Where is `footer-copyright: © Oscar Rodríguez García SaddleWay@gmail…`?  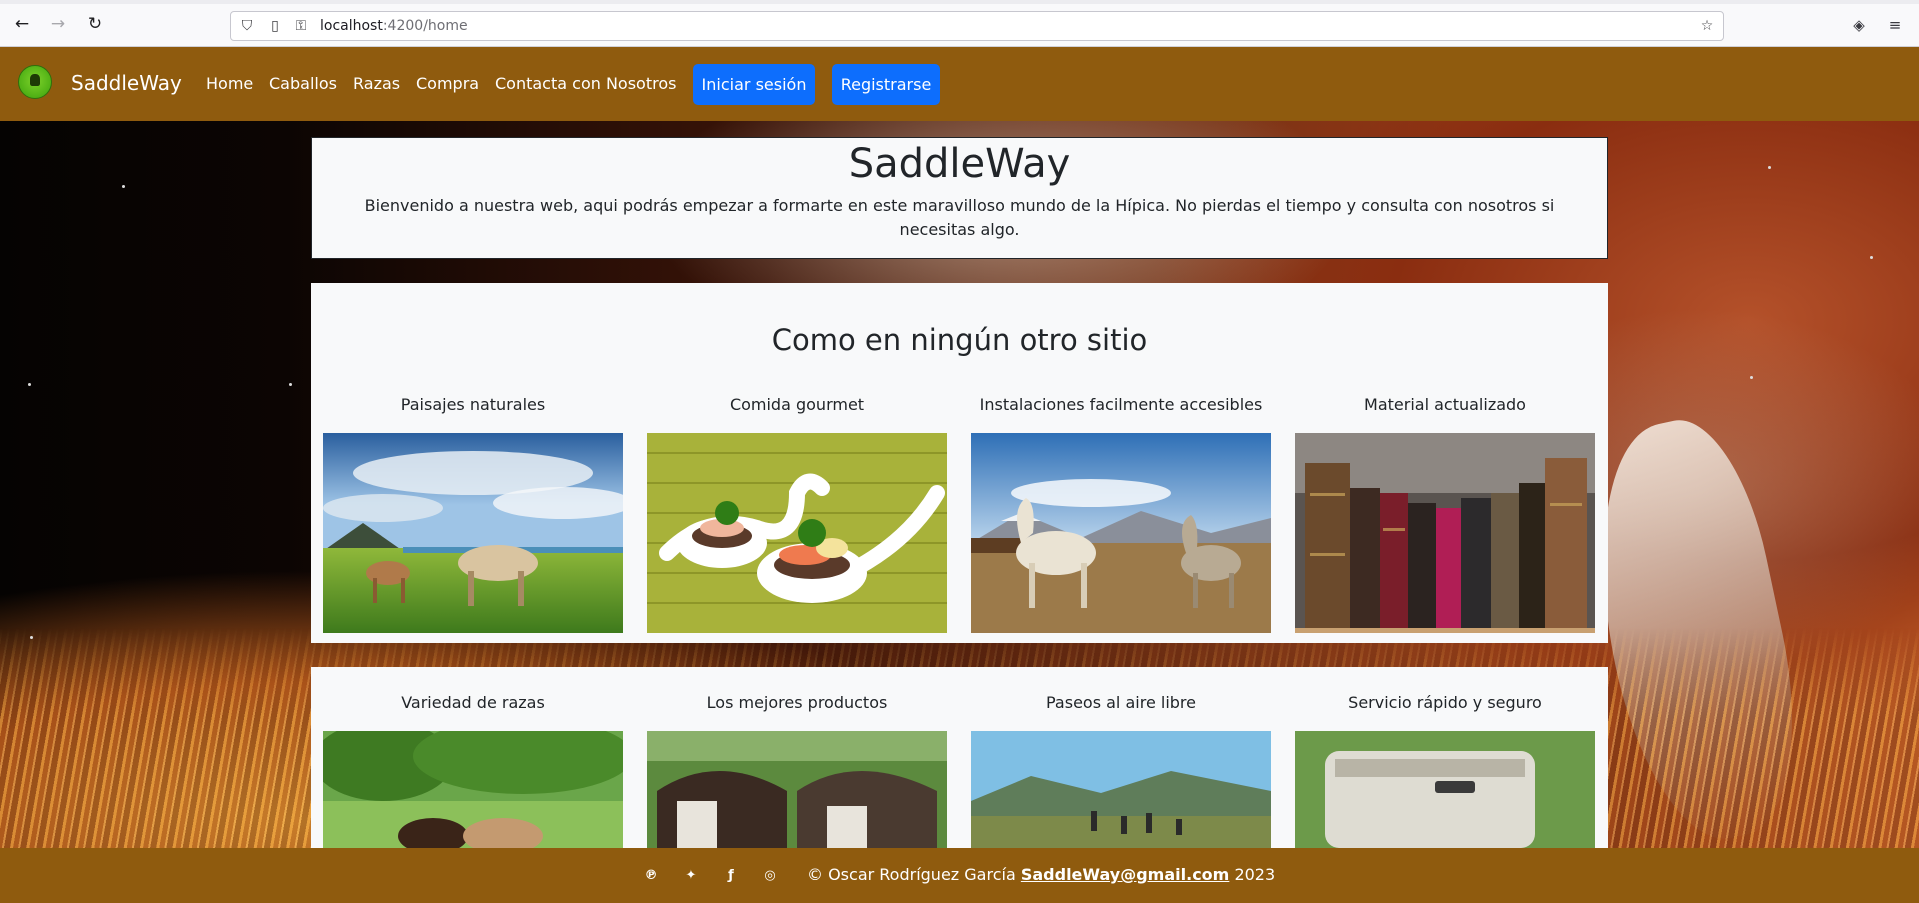 footer-copyright: © Oscar Rodríguez García SaddleWay@gmail… is located at coordinates (1041, 874).